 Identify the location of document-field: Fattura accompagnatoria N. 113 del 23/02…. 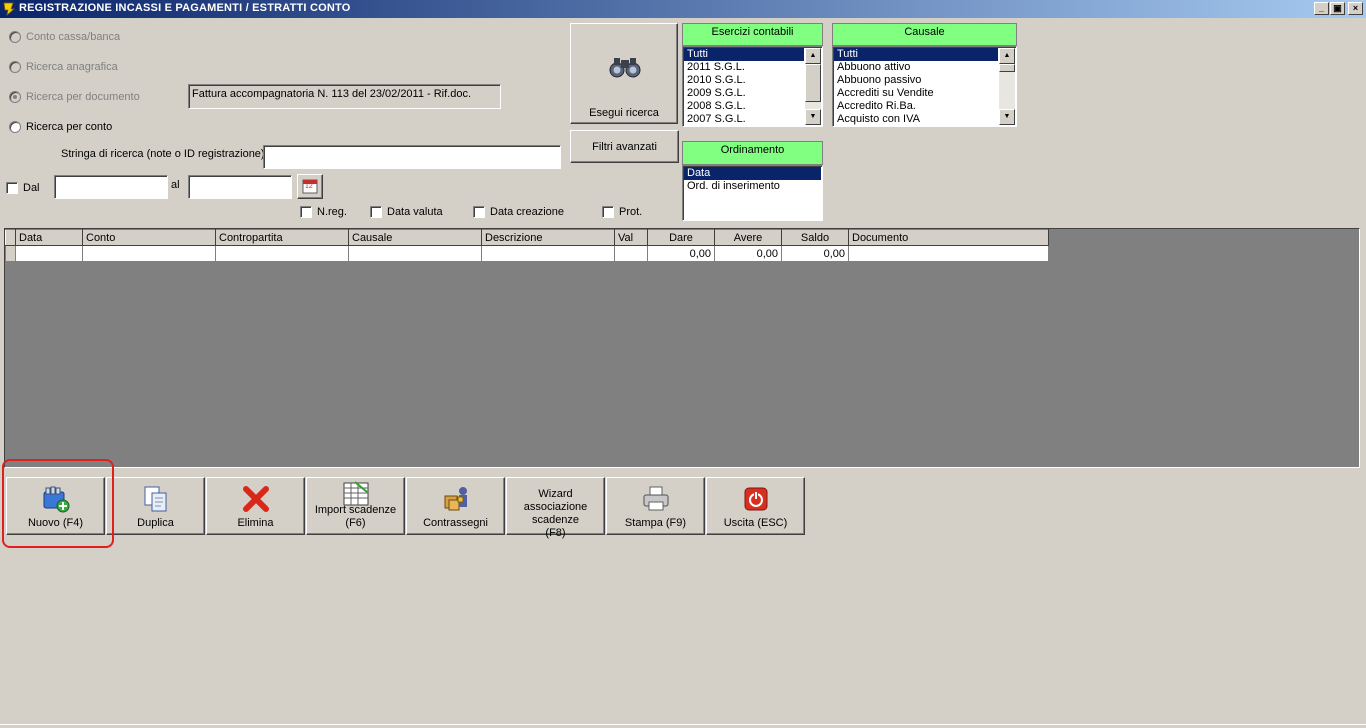
(344, 96).